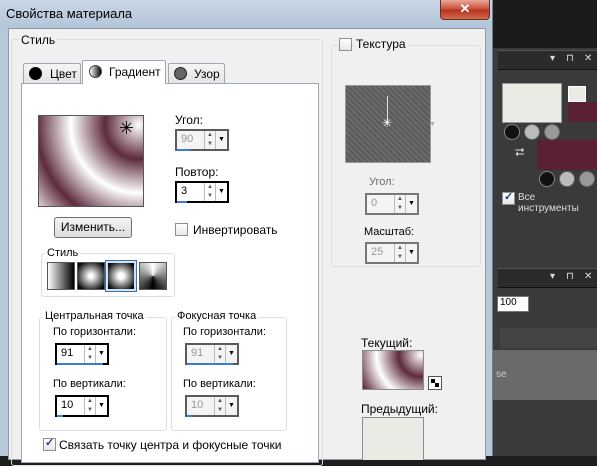  I want to click on tab-gradient: Градиент, so click(124, 72).